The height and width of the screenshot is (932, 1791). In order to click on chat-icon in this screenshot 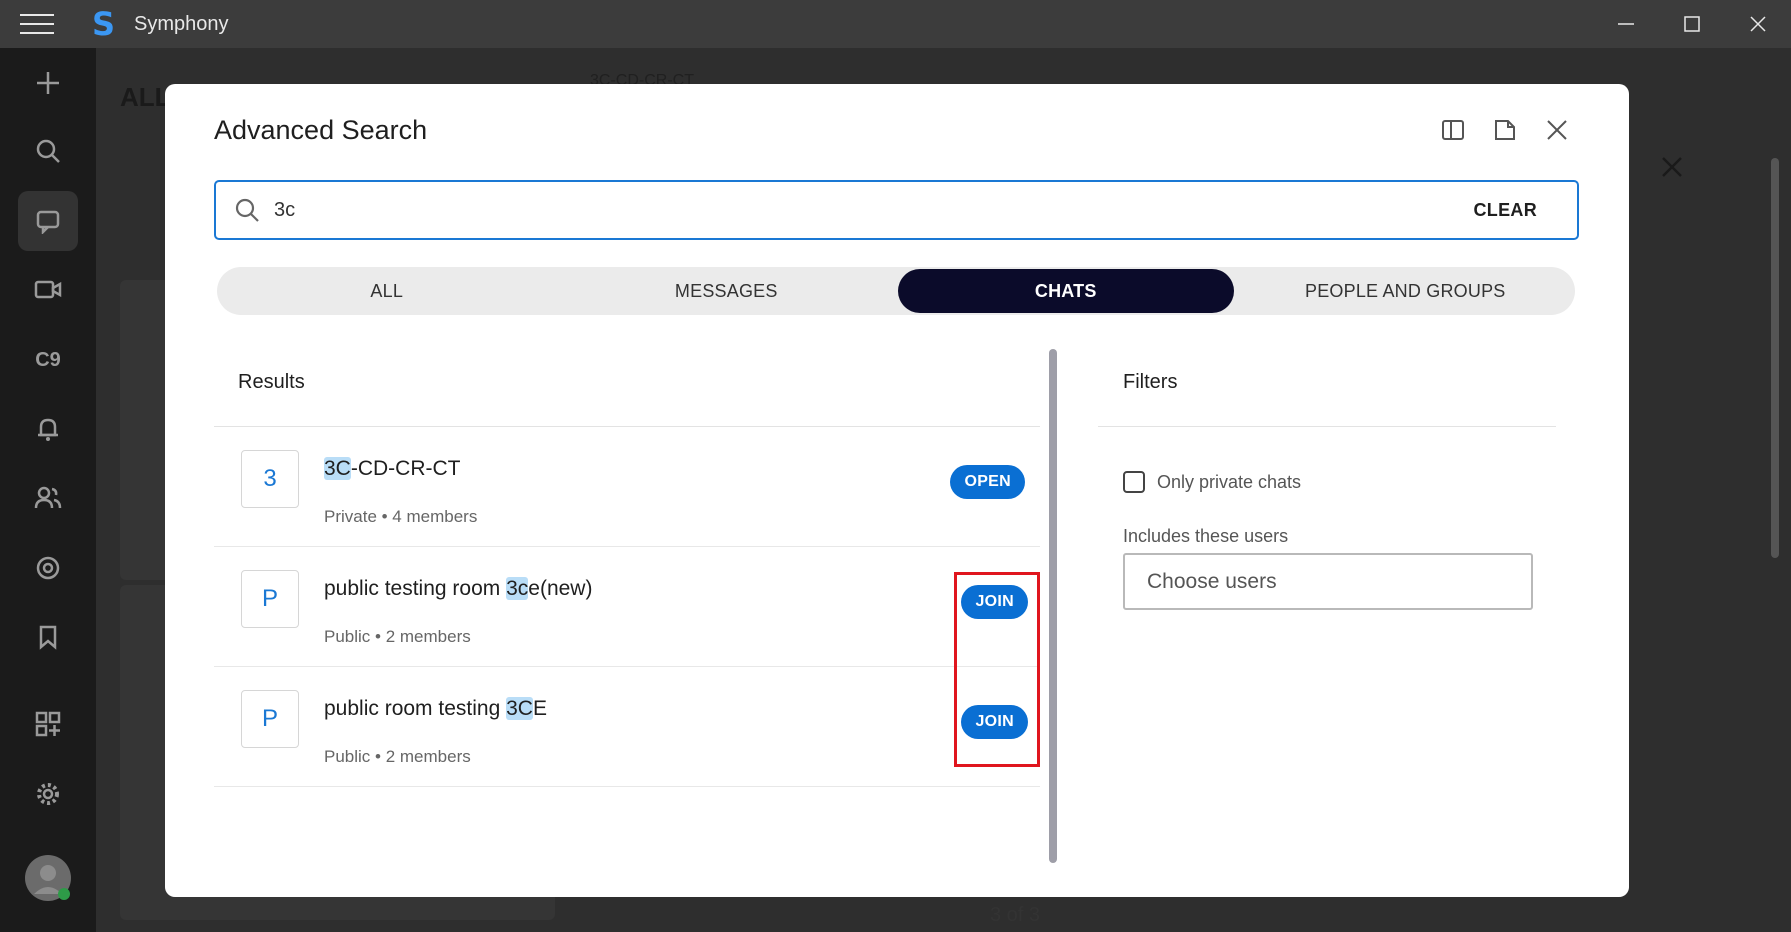, I will do `click(48, 222)`.